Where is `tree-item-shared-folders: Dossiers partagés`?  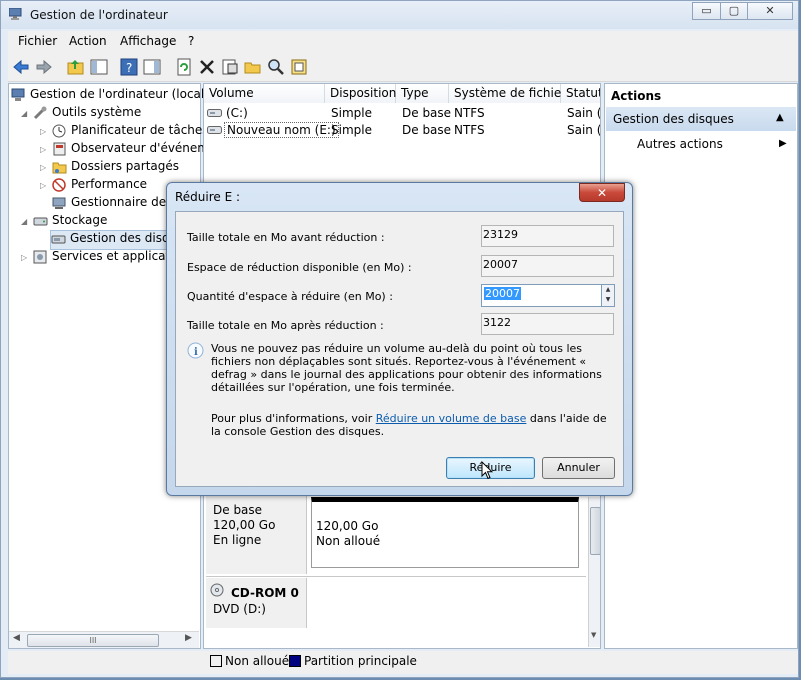 tree-item-shared-folders: Dossiers partagés is located at coordinates (115, 168).